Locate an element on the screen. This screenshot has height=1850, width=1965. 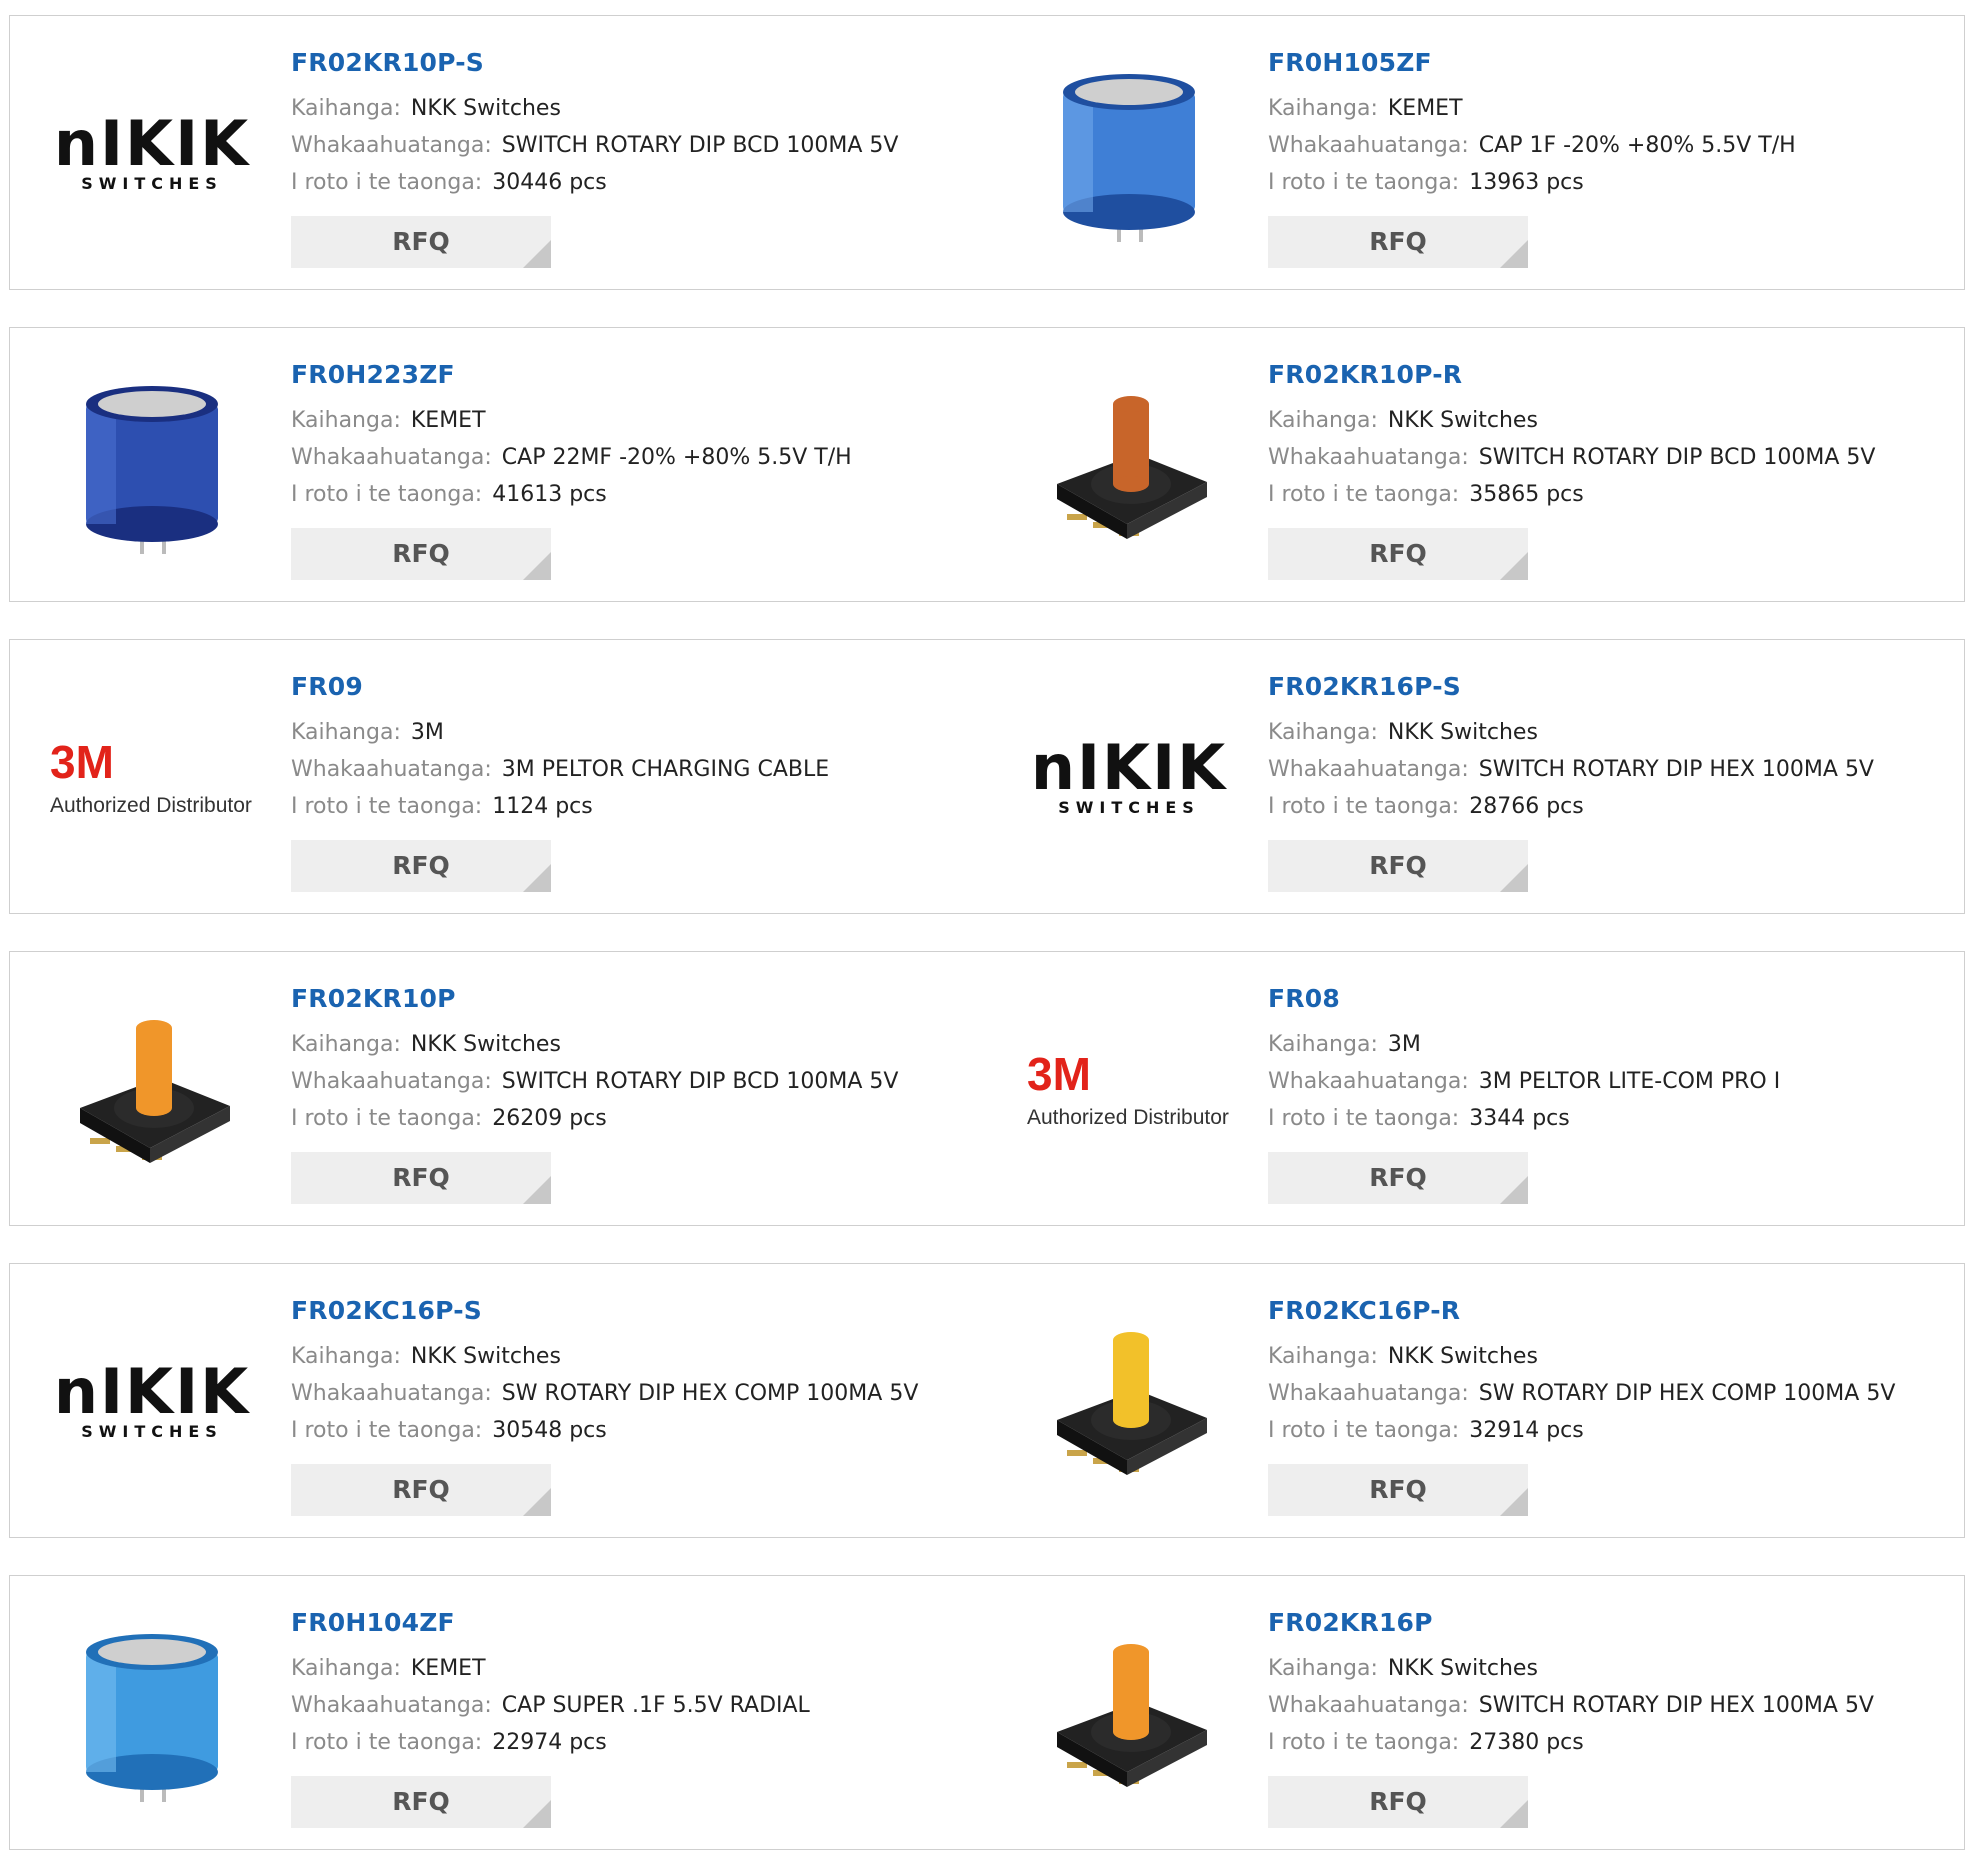
part-number-link: FR0H104ZF is located at coordinates (634, 1623).